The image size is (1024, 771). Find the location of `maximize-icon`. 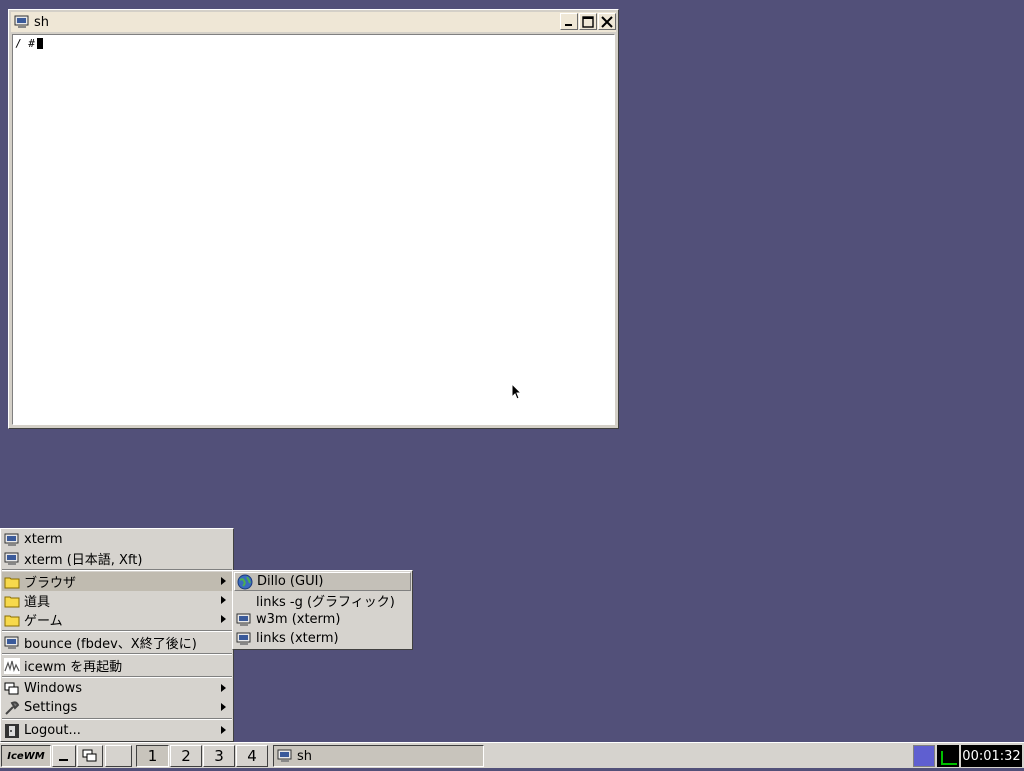

maximize-icon is located at coordinates (588, 21).